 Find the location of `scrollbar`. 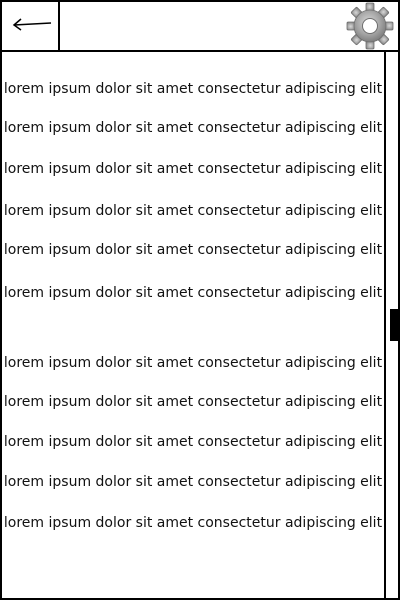

scrollbar is located at coordinates (392, 325).